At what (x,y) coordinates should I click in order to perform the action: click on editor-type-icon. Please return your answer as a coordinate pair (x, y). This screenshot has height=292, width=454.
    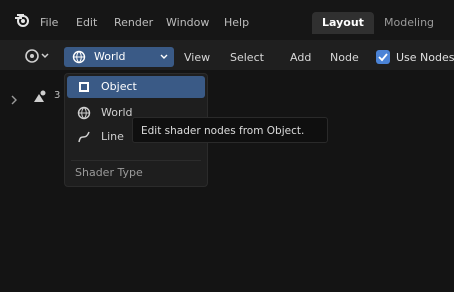
    Looking at the image, I should click on (38, 56).